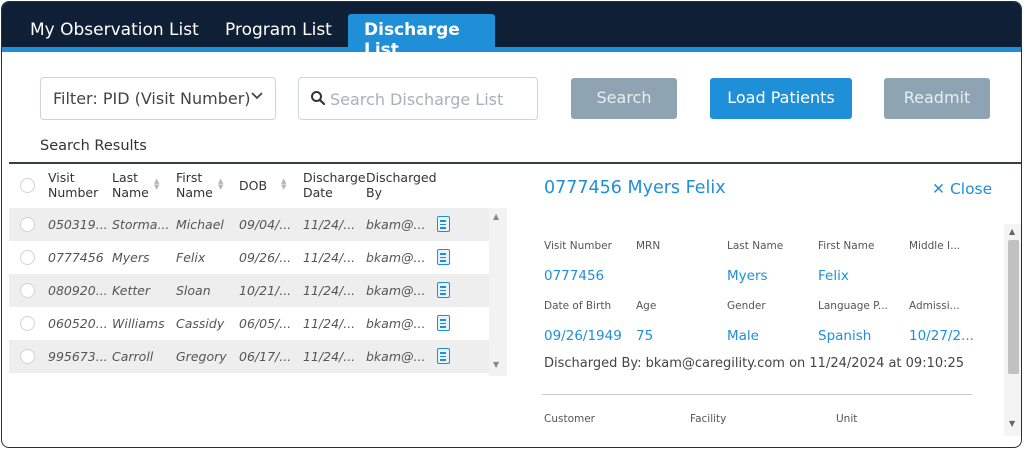 This screenshot has width=1024, height=449. I want to click on select-all-checkbox, so click(27, 185).